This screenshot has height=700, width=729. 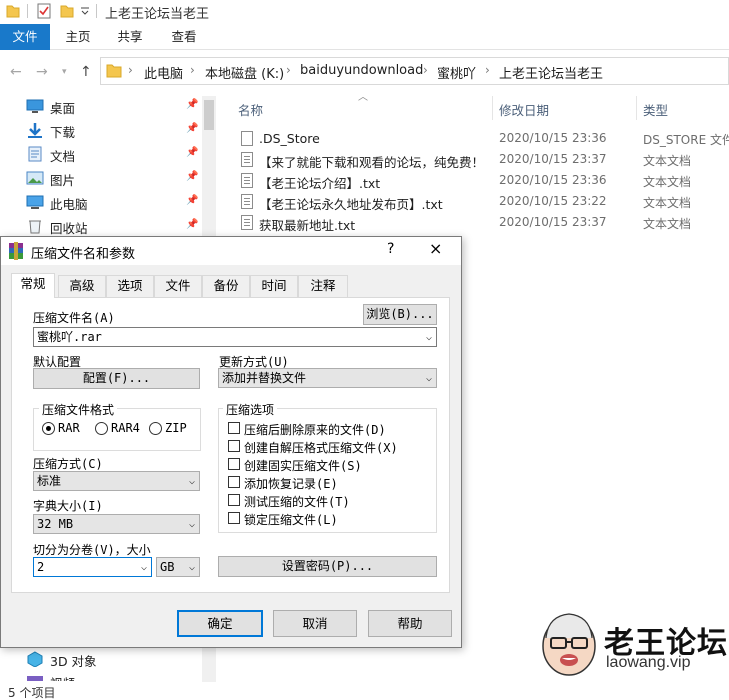 I want to click on nav-label: 图片, so click(x=63, y=180).